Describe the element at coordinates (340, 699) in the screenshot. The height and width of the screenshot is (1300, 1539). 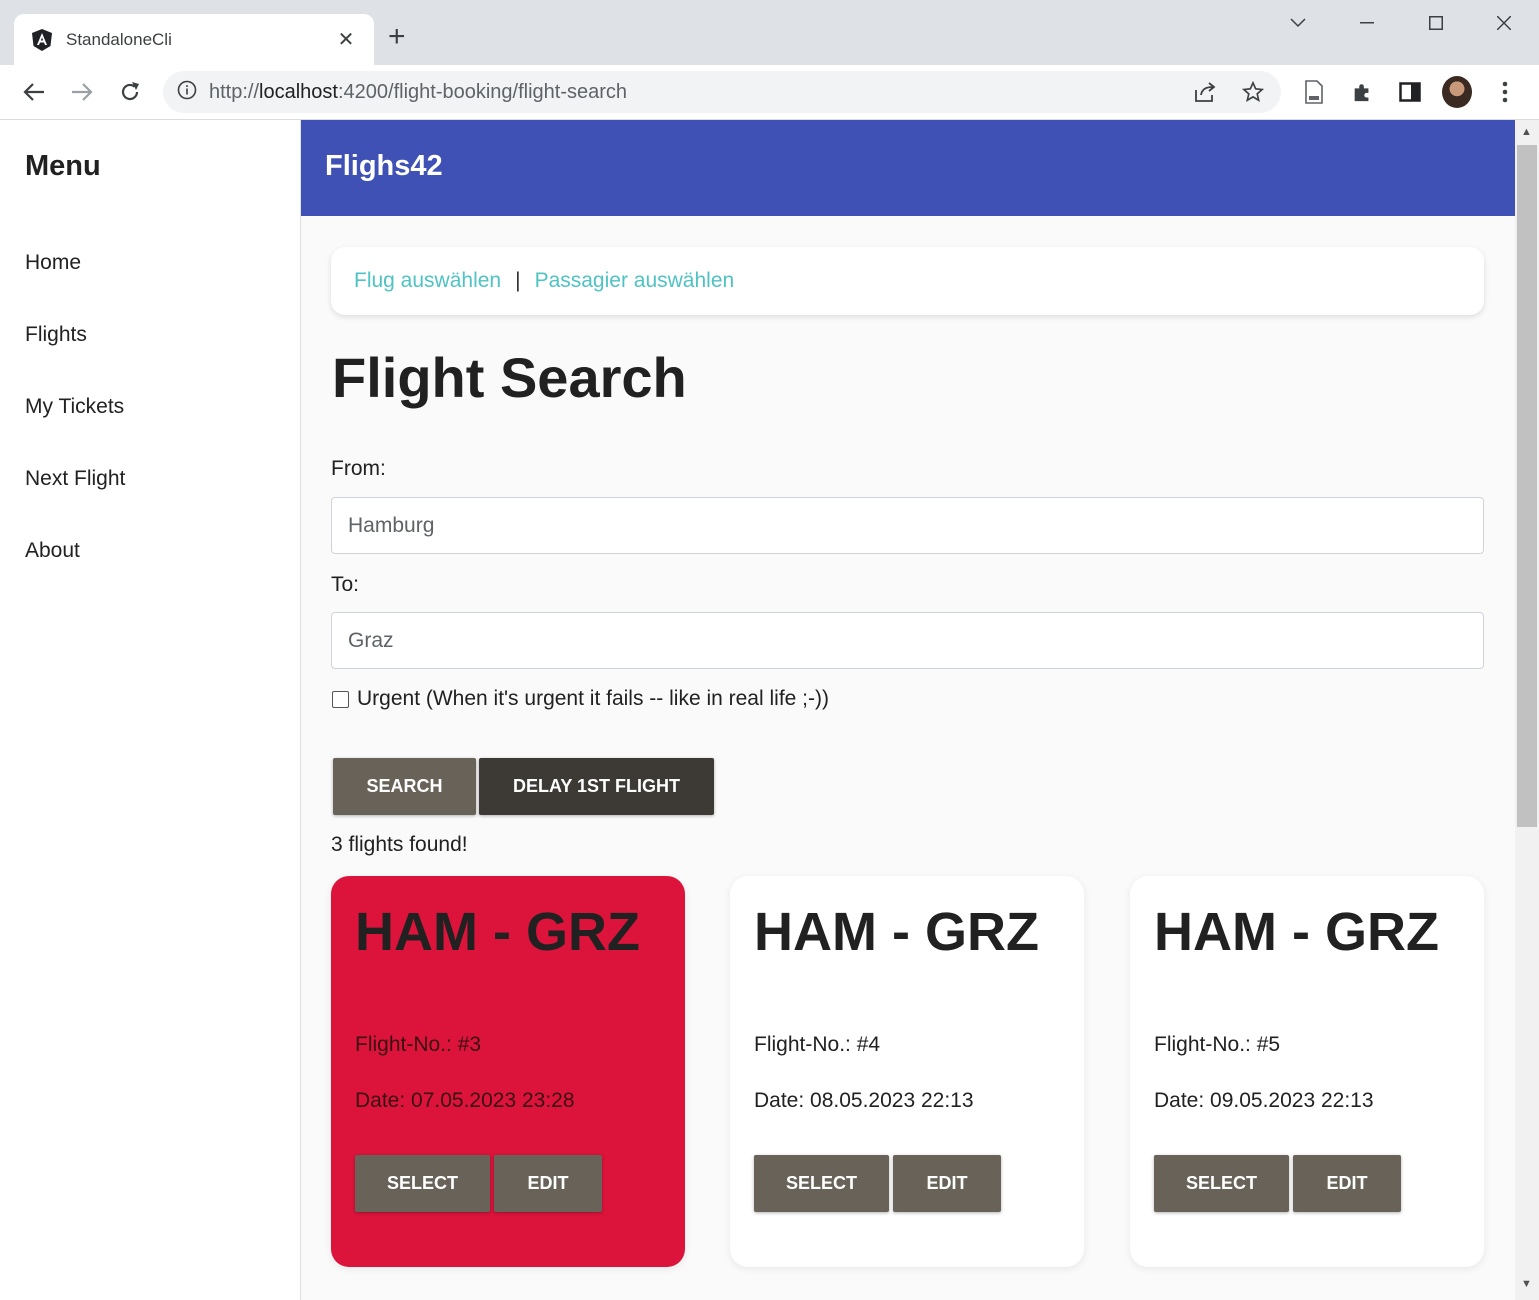
I see `urgent-checkbox` at that location.